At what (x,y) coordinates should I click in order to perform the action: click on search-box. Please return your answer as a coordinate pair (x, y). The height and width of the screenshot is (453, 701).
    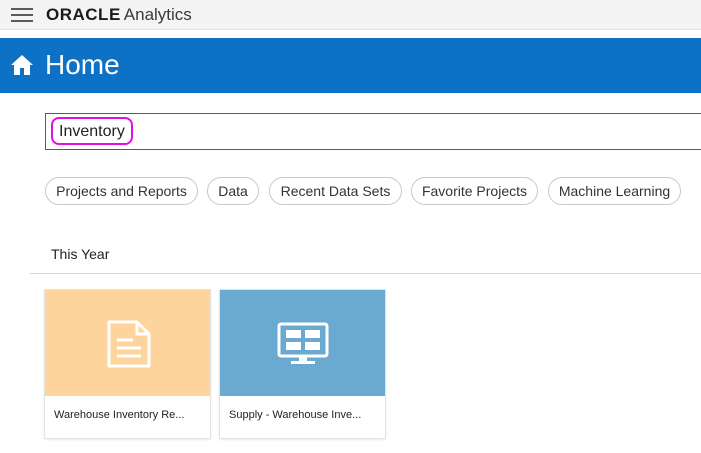
    Looking at the image, I should click on (373, 131).